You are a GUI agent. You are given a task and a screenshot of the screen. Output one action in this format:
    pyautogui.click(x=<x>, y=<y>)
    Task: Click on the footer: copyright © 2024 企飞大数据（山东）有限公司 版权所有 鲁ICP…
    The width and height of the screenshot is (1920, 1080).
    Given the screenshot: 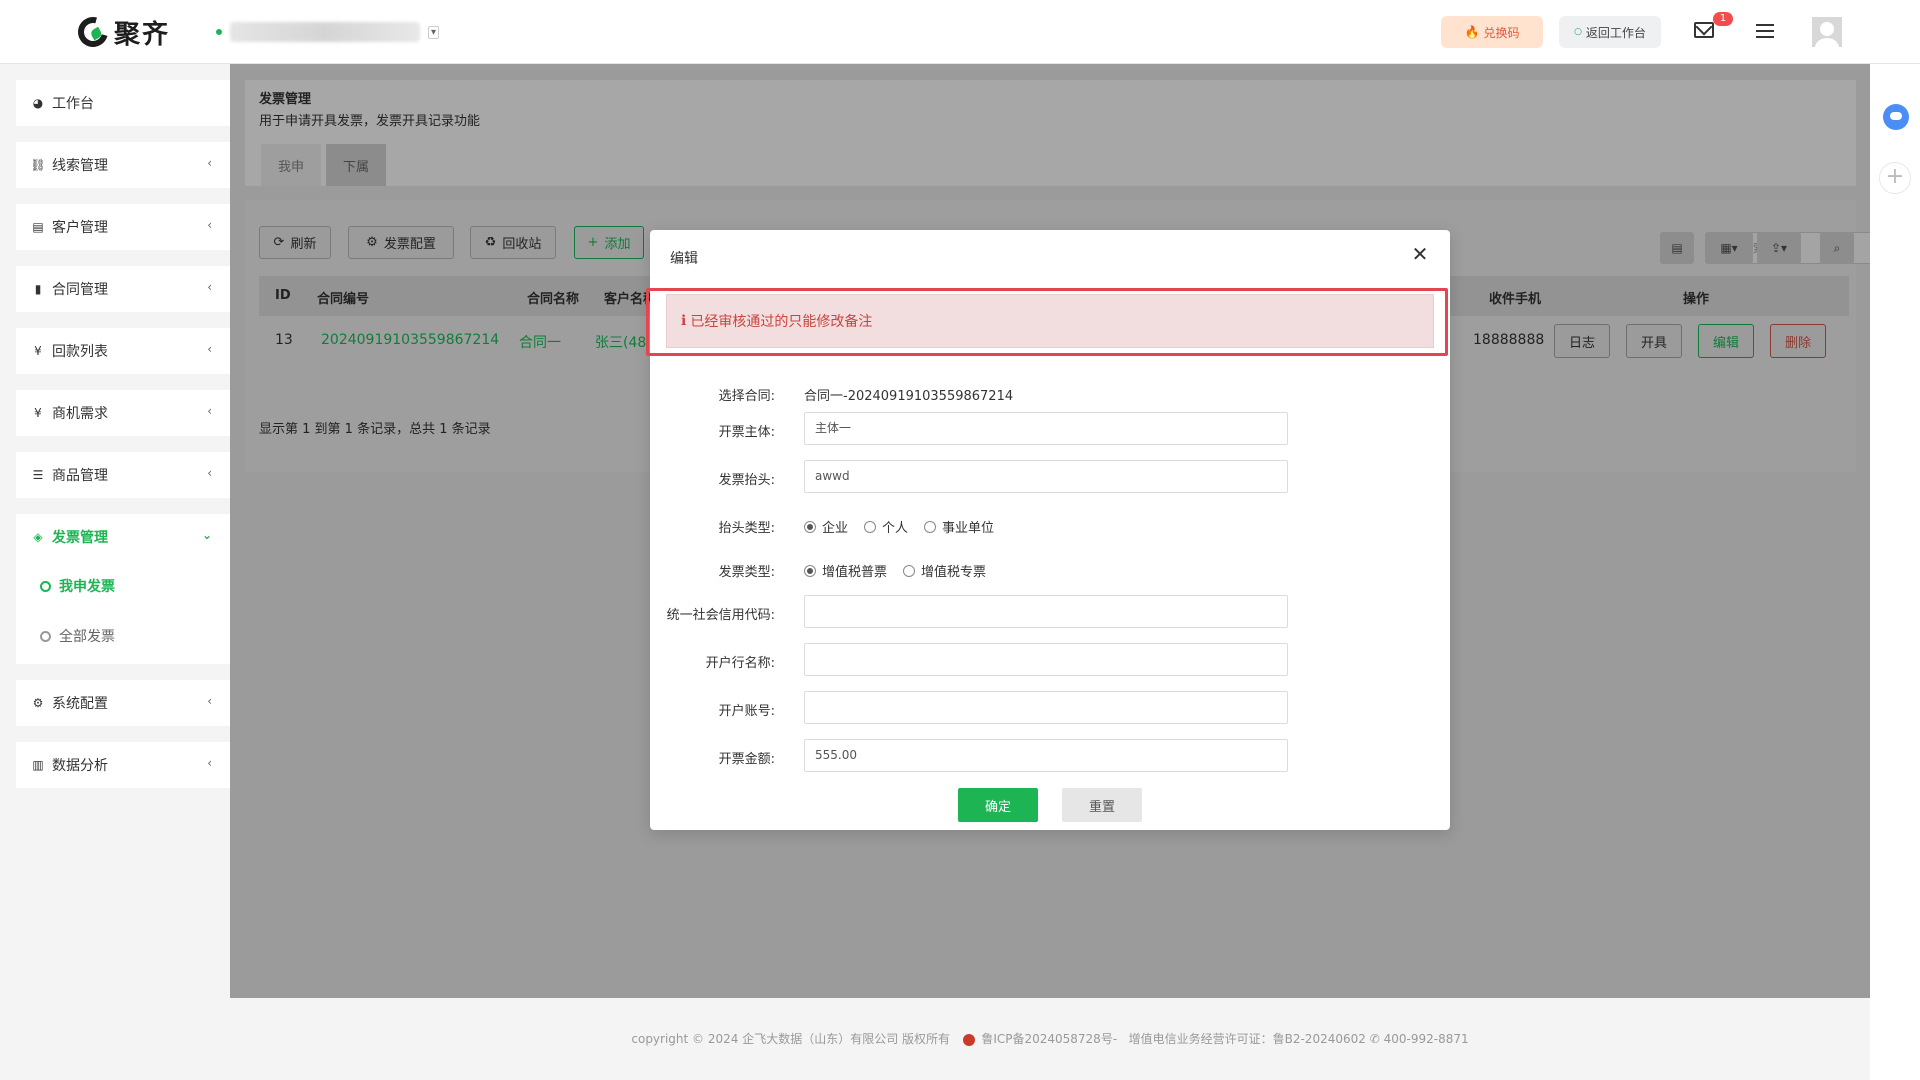 What is the action you would take?
    pyautogui.click(x=1050, y=1039)
    